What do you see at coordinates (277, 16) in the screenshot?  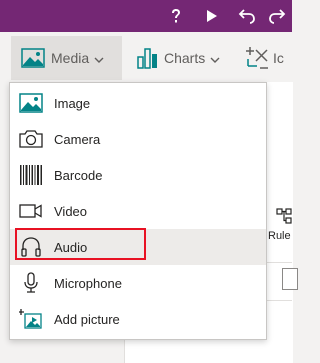 I see `redo-icon` at bounding box center [277, 16].